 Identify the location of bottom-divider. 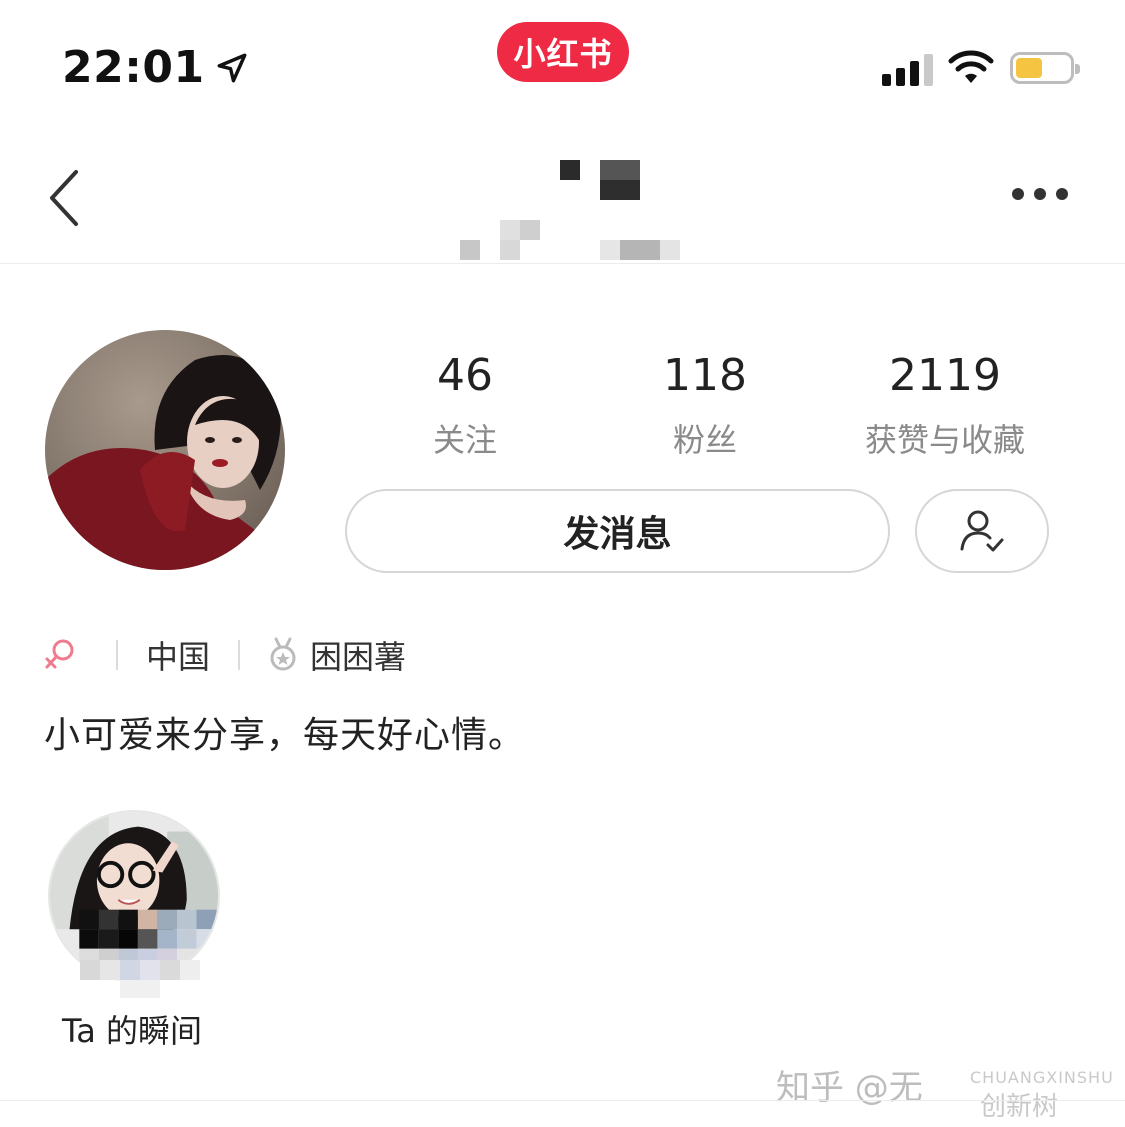
(562, 1100).